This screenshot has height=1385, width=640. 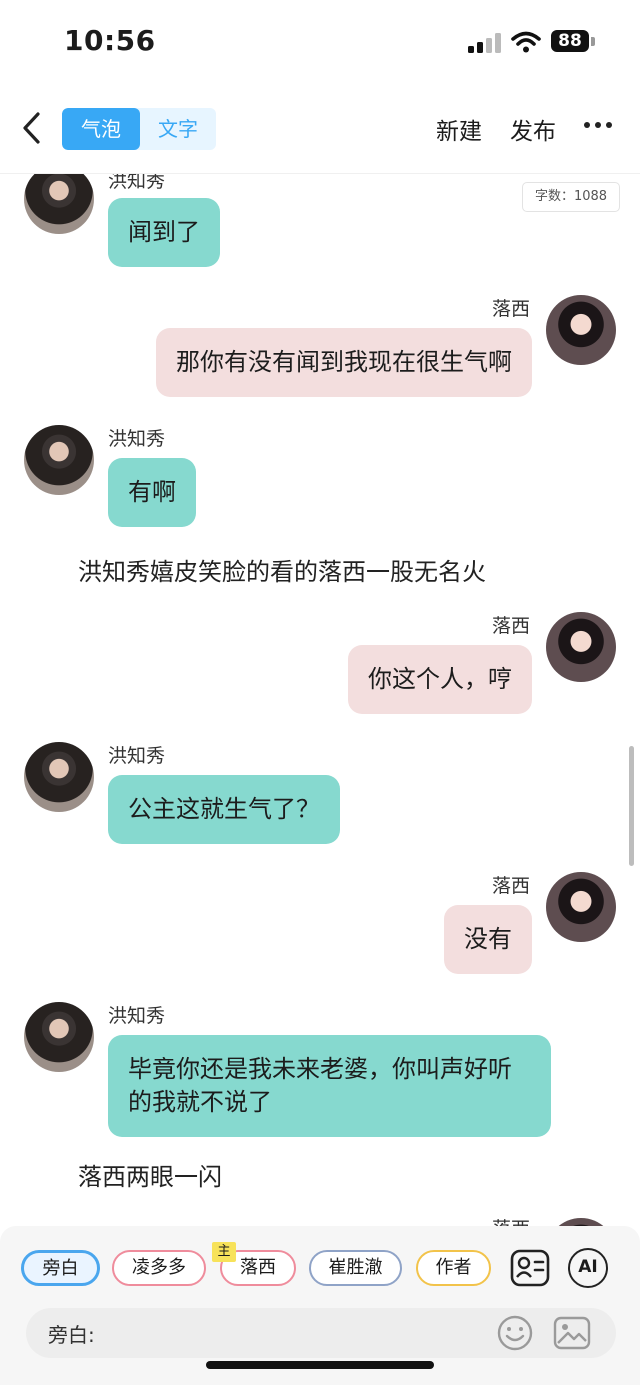 I want to click on status-time: 10:56, so click(x=110, y=40).